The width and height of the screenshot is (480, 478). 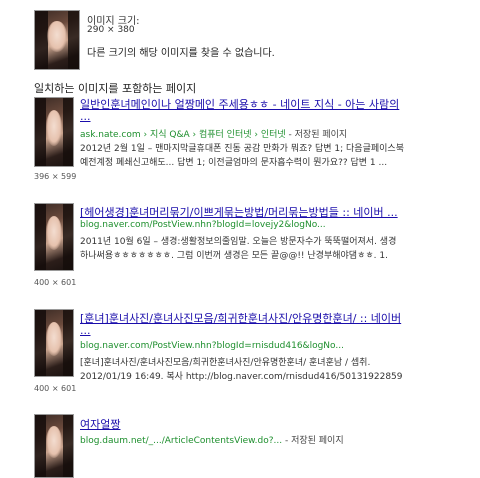 What do you see at coordinates (181, 53) in the screenshot?
I see `no-other-sizes-message: 다른 크기의 해당 이미지를 찾을 수 없습니다.` at bounding box center [181, 53].